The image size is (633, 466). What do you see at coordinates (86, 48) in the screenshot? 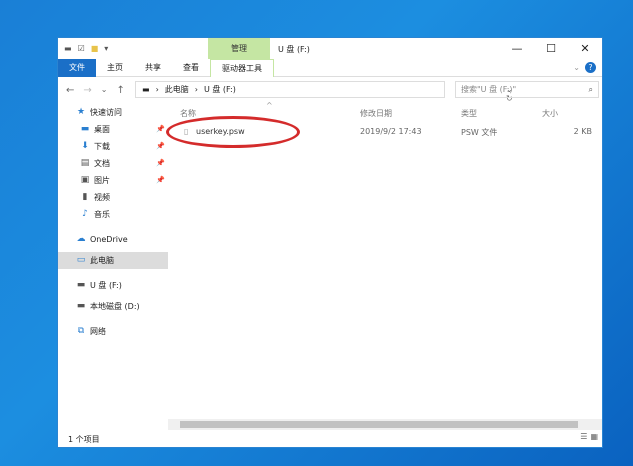
I see `quick-access-toolbar: ▬ ☑ ■ ▾` at bounding box center [86, 48].